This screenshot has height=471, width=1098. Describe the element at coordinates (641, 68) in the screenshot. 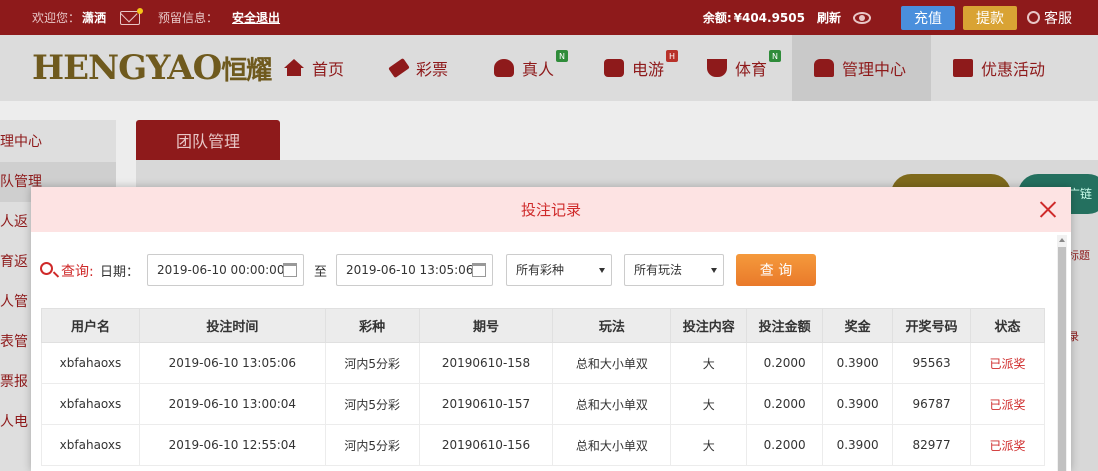

I see `nav-item-slots: 电游 H` at that location.